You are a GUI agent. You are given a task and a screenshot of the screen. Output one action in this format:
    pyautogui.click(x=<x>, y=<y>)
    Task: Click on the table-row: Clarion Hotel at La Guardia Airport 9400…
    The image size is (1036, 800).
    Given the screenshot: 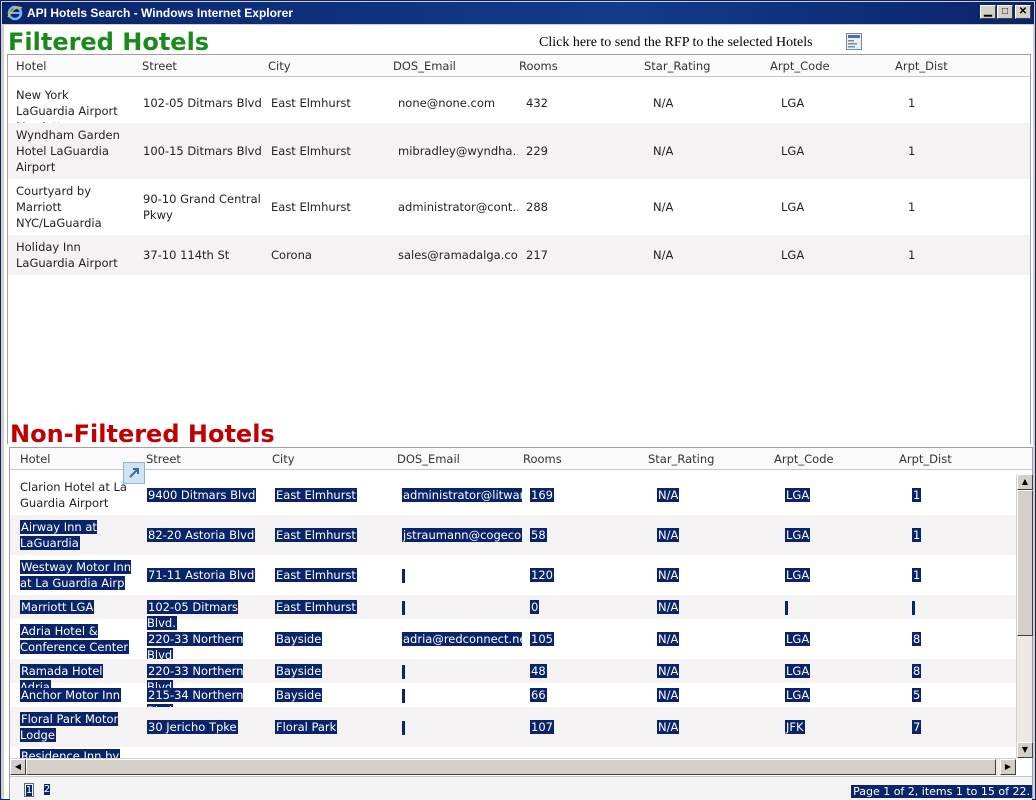 What is the action you would take?
    pyautogui.click(x=521, y=495)
    